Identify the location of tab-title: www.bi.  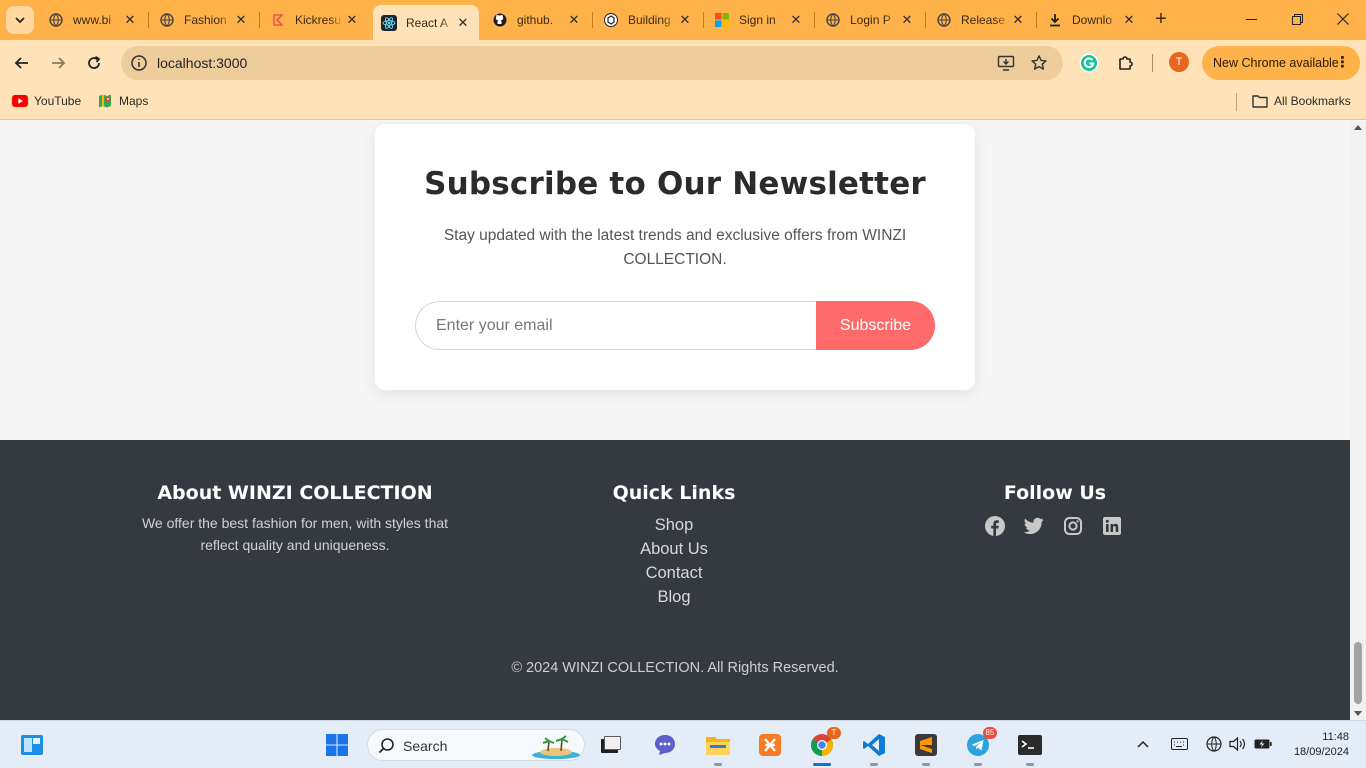
(92, 20).